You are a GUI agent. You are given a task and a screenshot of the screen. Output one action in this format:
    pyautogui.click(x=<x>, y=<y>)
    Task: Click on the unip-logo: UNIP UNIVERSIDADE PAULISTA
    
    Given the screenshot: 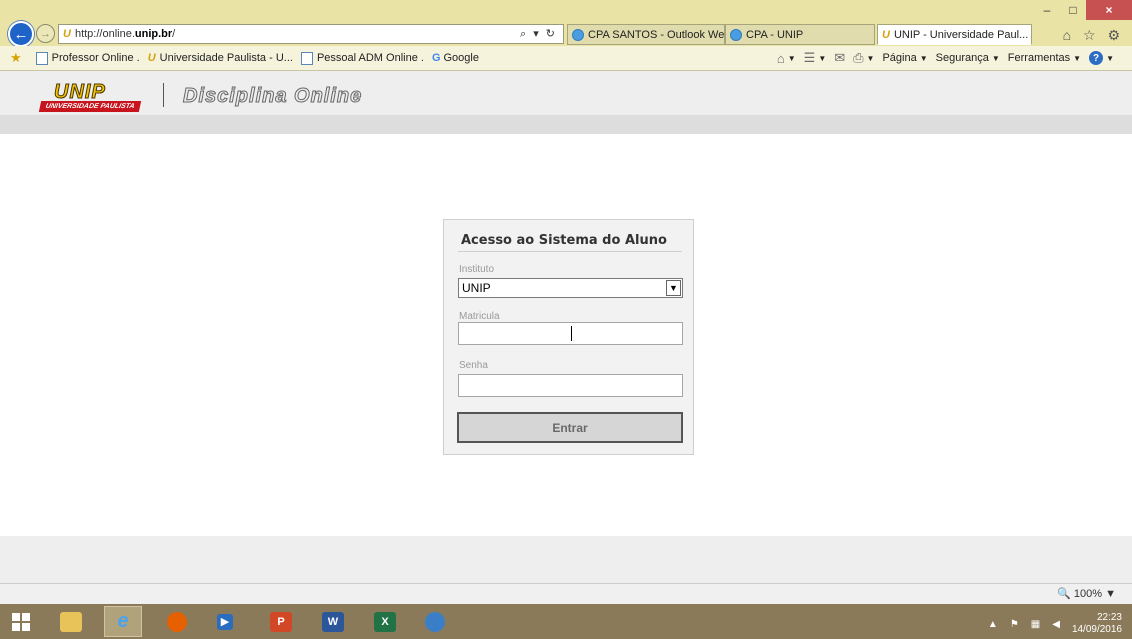 What is the action you would take?
    pyautogui.click(x=90, y=96)
    